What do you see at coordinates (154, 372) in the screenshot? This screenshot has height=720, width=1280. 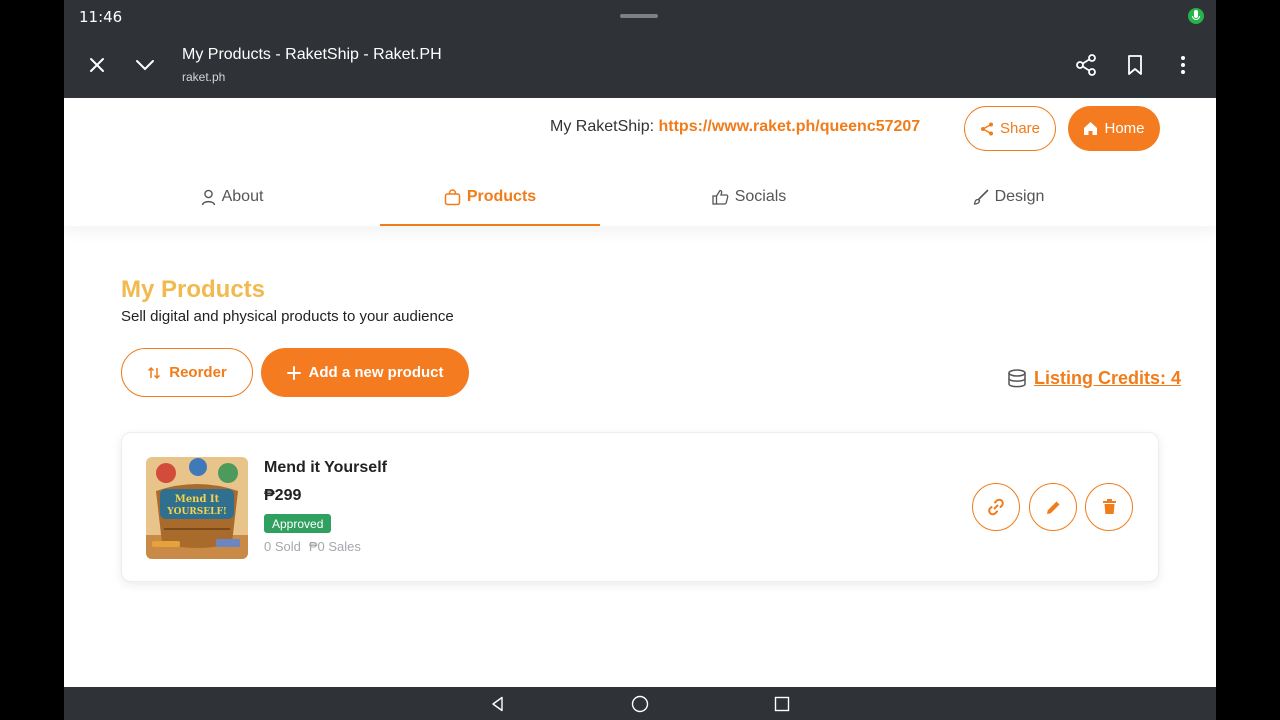 I see `reorder-icon` at bounding box center [154, 372].